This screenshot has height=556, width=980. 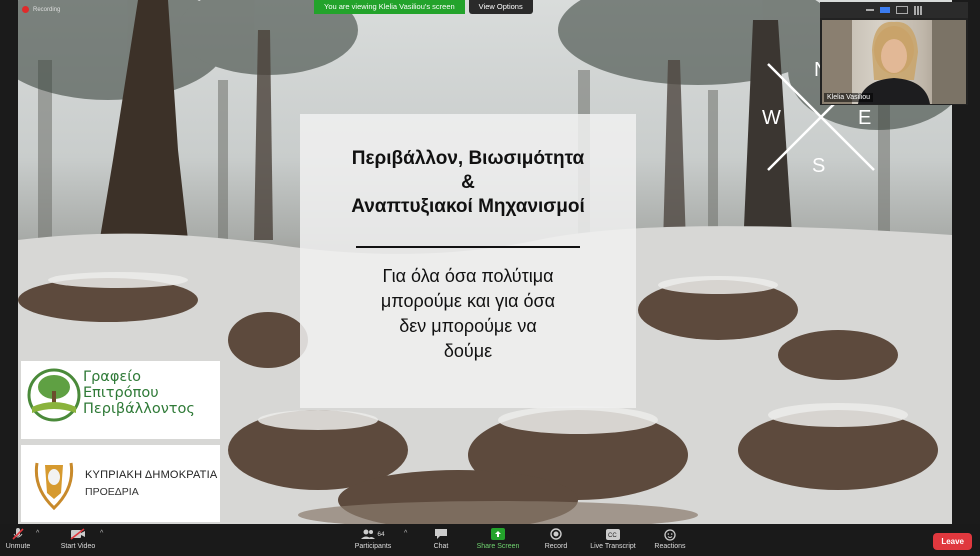 I want to click on record-label: Record, so click(x=556, y=546).